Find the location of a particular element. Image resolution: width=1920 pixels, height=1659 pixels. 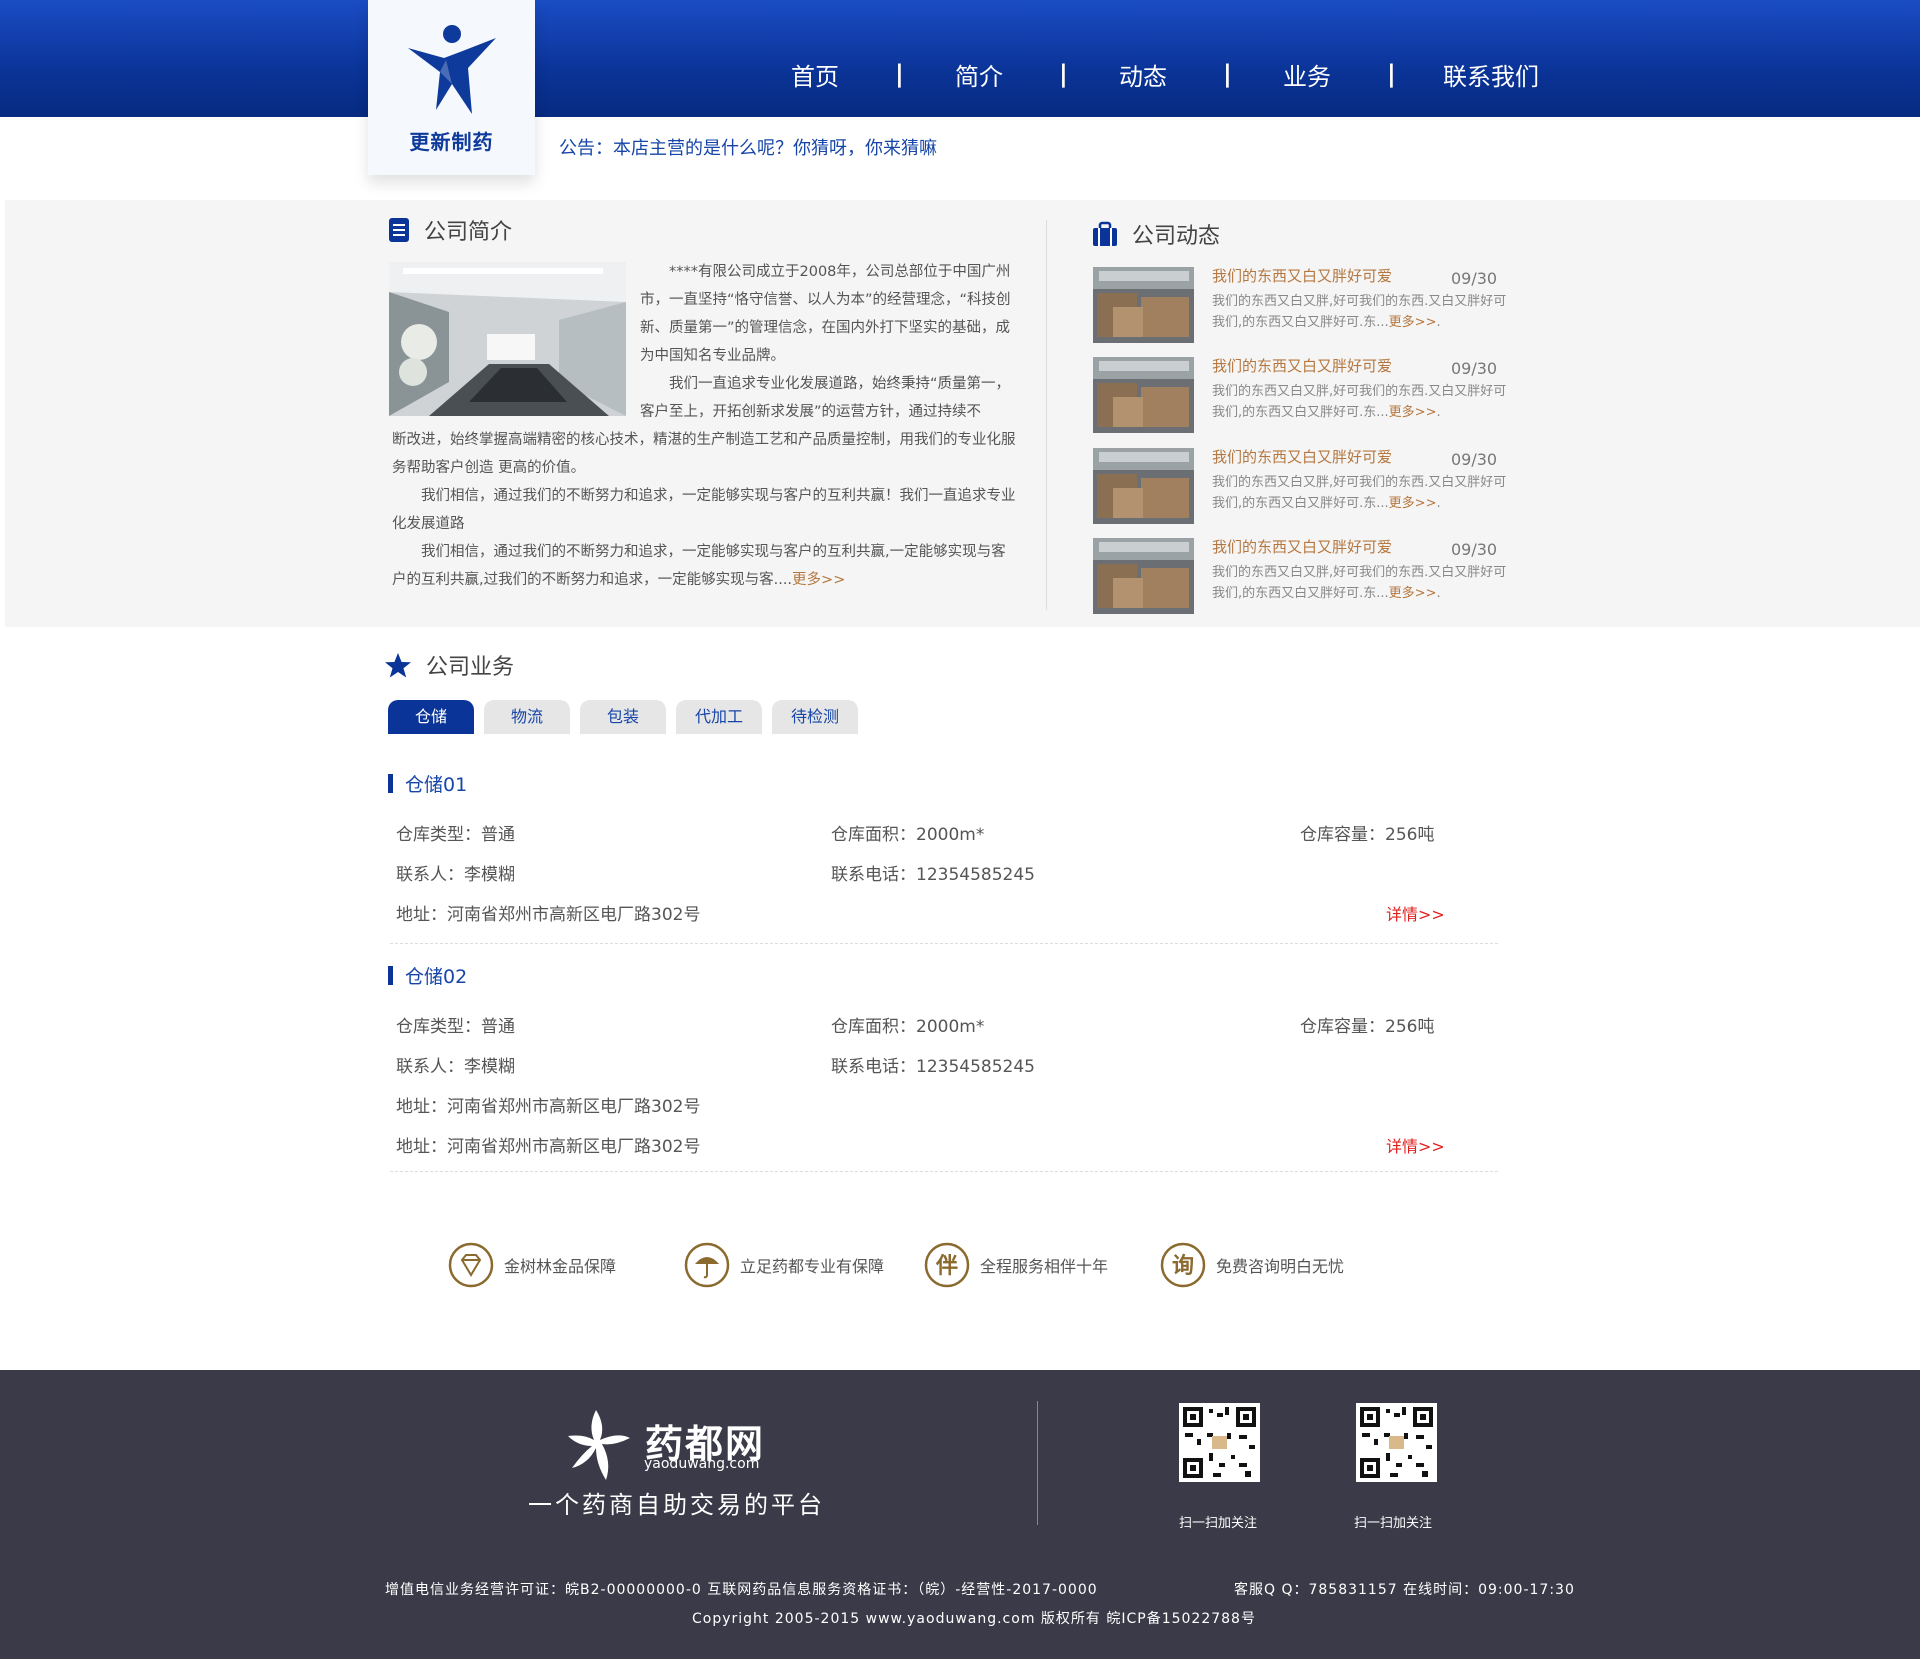

warehouse-title: 仓储02 is located at coordinates (427, 975).